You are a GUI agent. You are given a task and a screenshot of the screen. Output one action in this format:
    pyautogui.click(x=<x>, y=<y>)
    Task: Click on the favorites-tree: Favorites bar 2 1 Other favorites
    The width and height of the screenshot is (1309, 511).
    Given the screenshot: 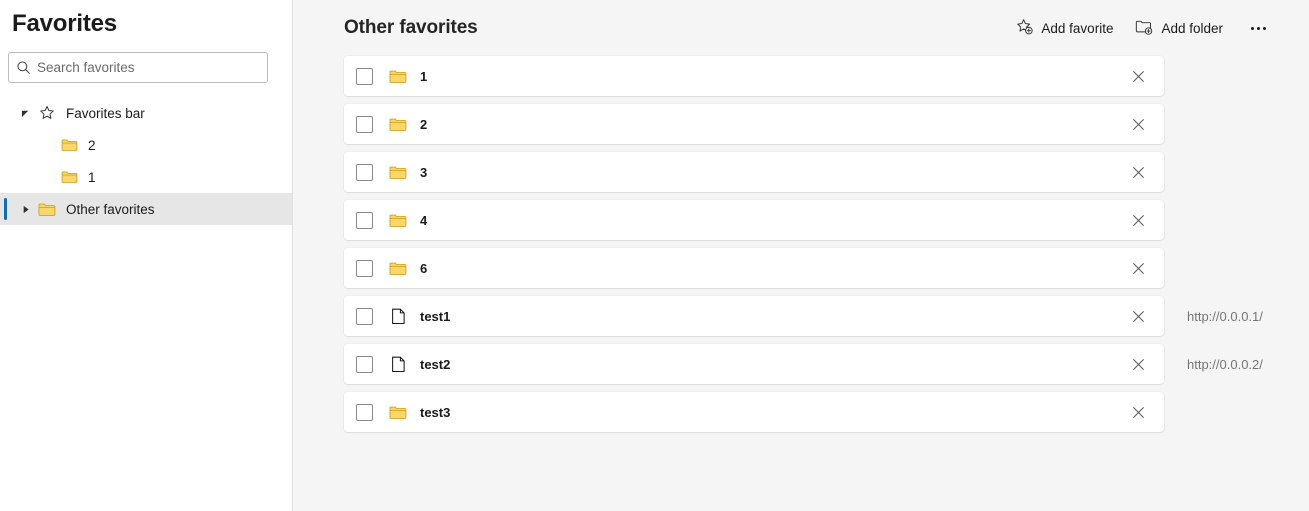 What is the action you would take?
    pyautogui.click(x=146, y=161)
    